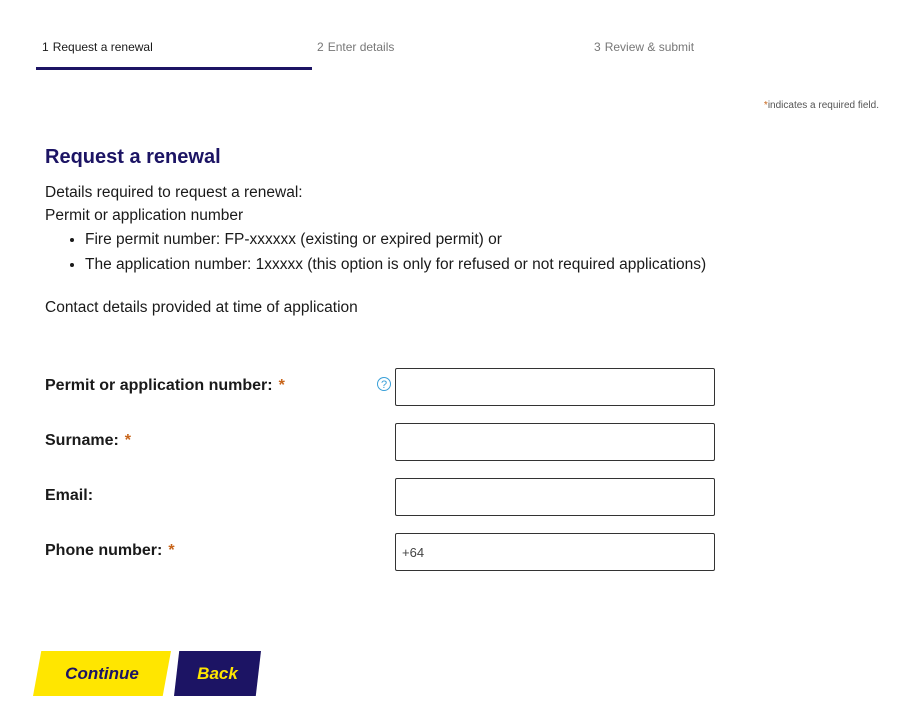  I want to click on intro-line: Details required to request a renewal:, so click(174, 192).